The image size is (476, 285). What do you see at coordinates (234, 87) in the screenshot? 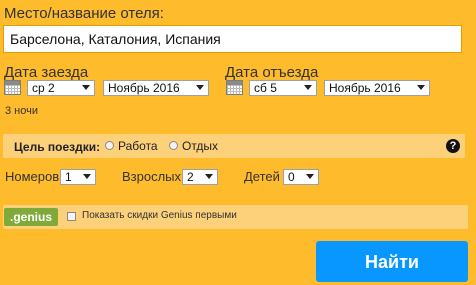
I see `checkout-calendar-icon` at bounding box center [234, 87].